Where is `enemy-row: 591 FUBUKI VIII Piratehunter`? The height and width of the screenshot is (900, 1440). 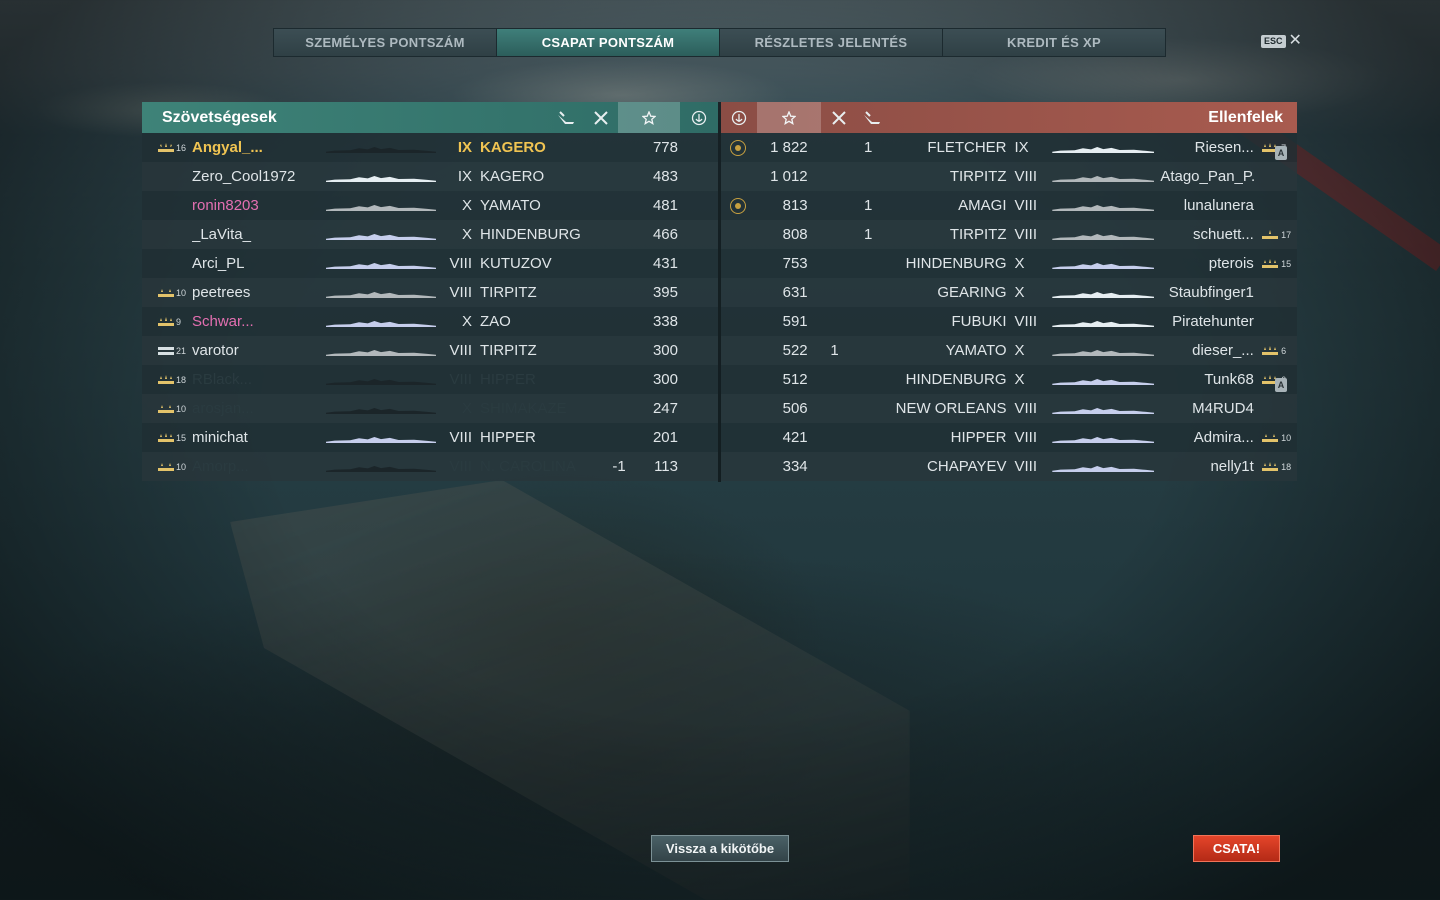
enemy-row: 591 FUBUKI VIII Piratehunter is located at coordinates (1009, 321).